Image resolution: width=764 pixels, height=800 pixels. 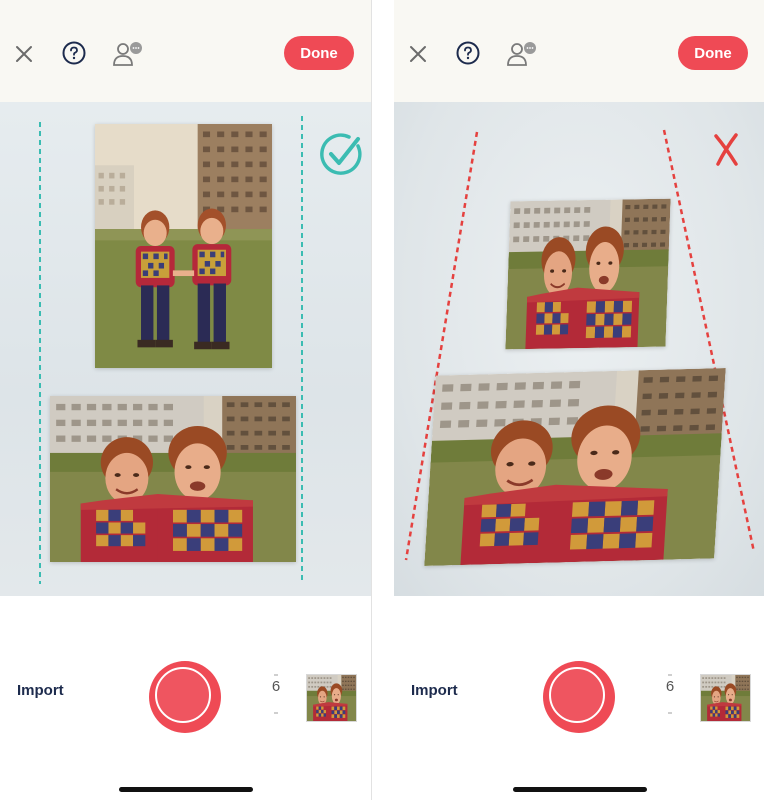 I want to click on divider-line, so click(x=371, y=400).